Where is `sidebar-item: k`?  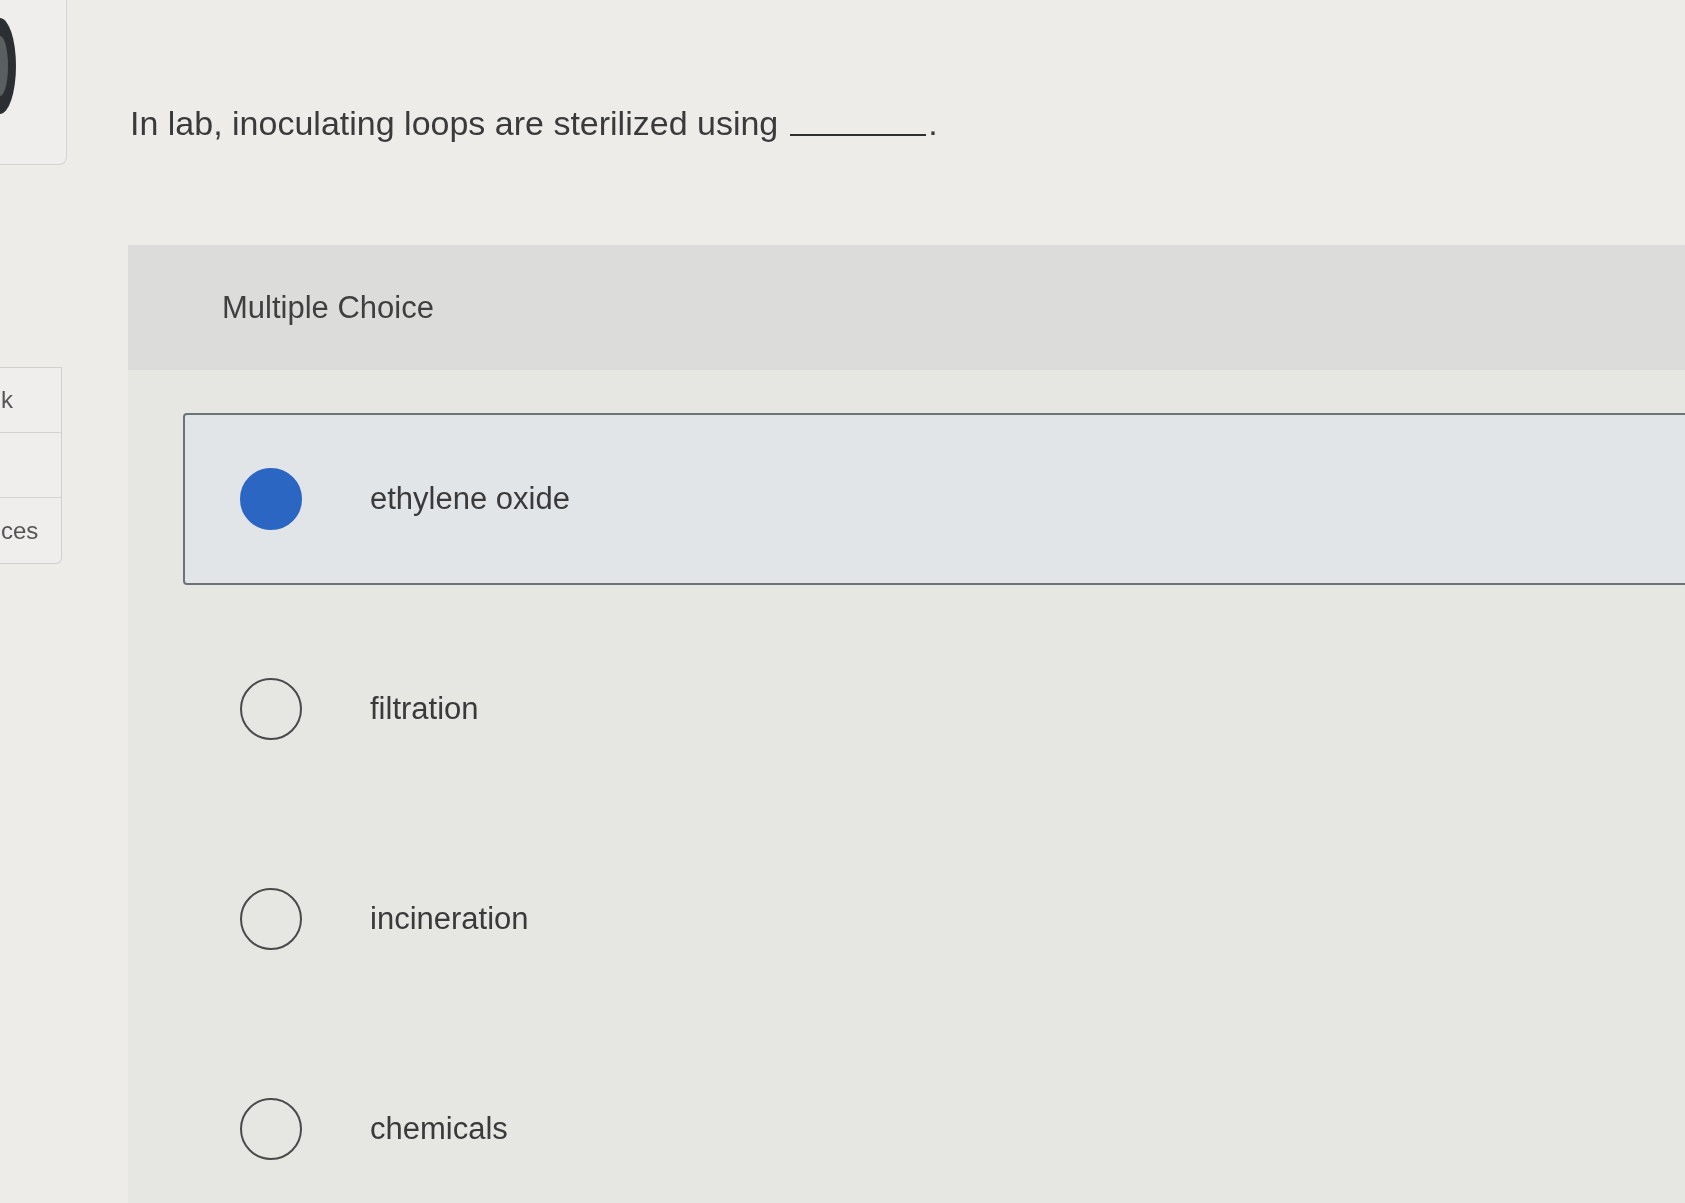
sidebar-item: k is located at coordinates (30, 400).